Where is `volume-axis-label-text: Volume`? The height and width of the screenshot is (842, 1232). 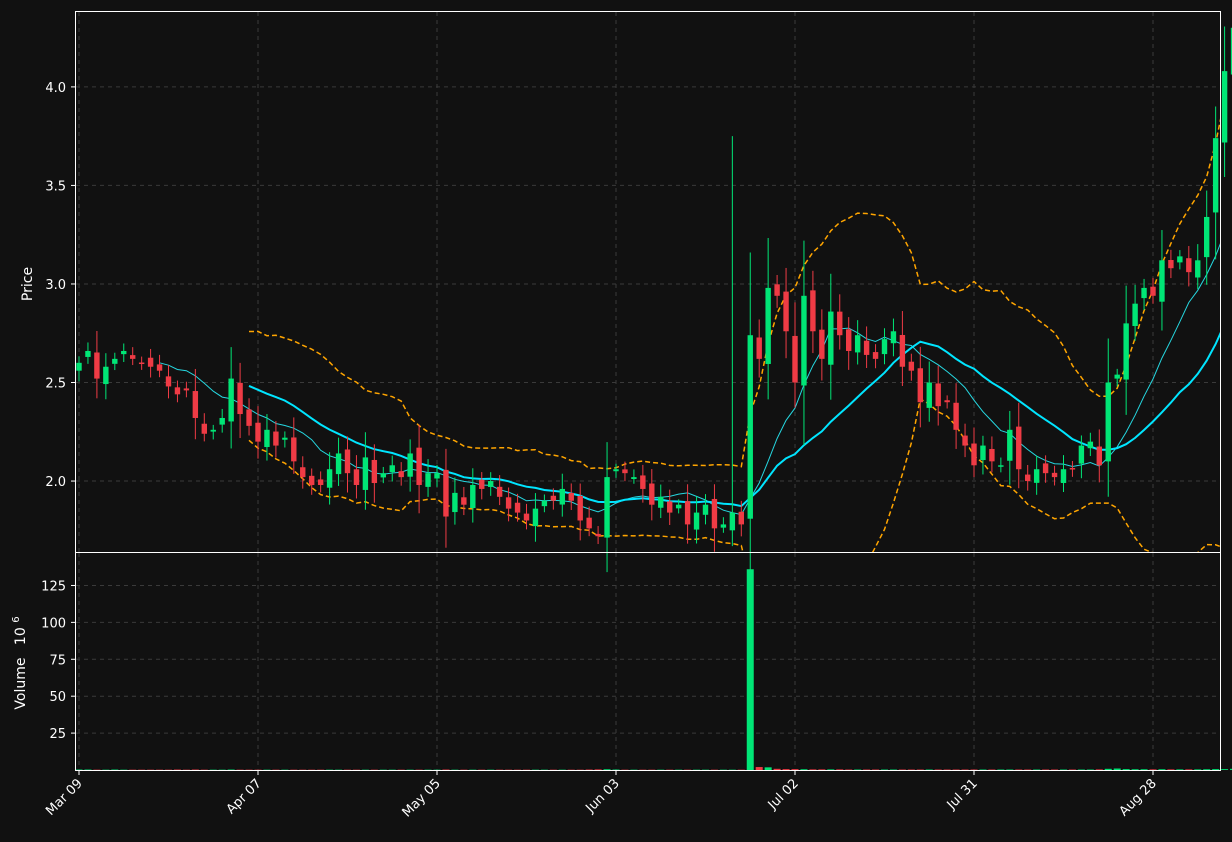 volume-axis-label-text: Volume is located at coordinates (21, 684).